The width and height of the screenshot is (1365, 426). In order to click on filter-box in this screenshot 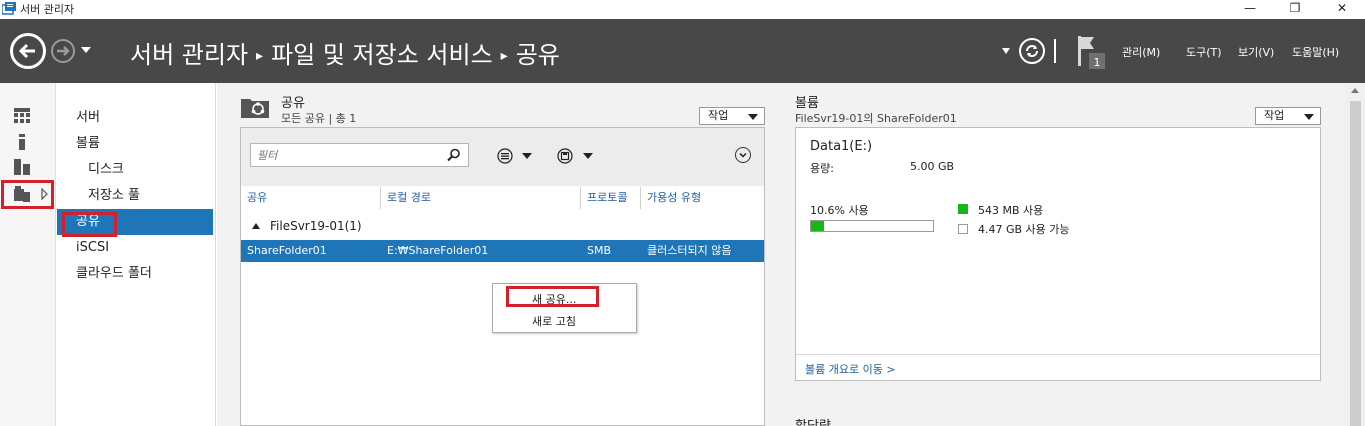, I will do `click(359, 155)`.